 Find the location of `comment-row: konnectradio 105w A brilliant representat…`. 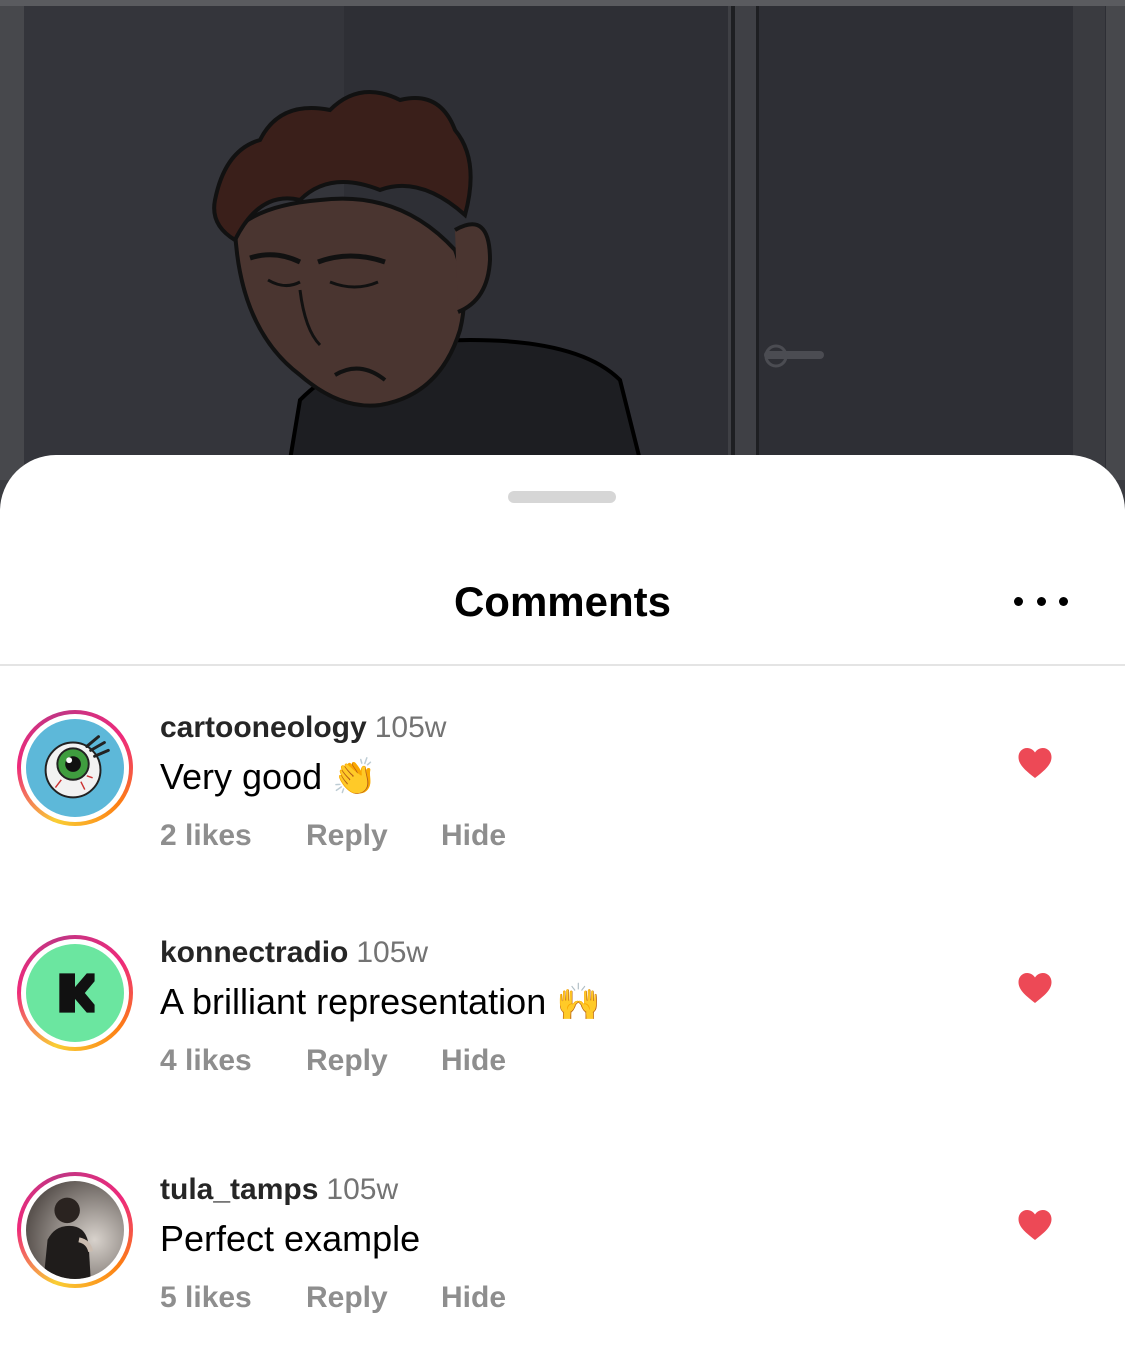

comment-row: konnectradio 105w A brilliant representat… is located at coordinates (562, 1015).